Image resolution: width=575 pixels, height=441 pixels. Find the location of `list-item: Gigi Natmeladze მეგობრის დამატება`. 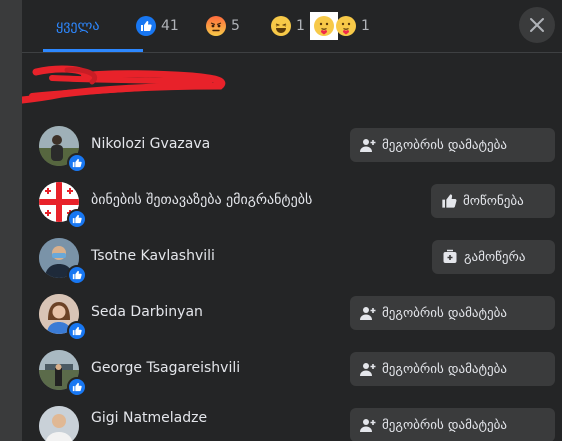

list-item: Gigi Natmeladze მეგობრის დამატება is located at coordinates (292, 419).